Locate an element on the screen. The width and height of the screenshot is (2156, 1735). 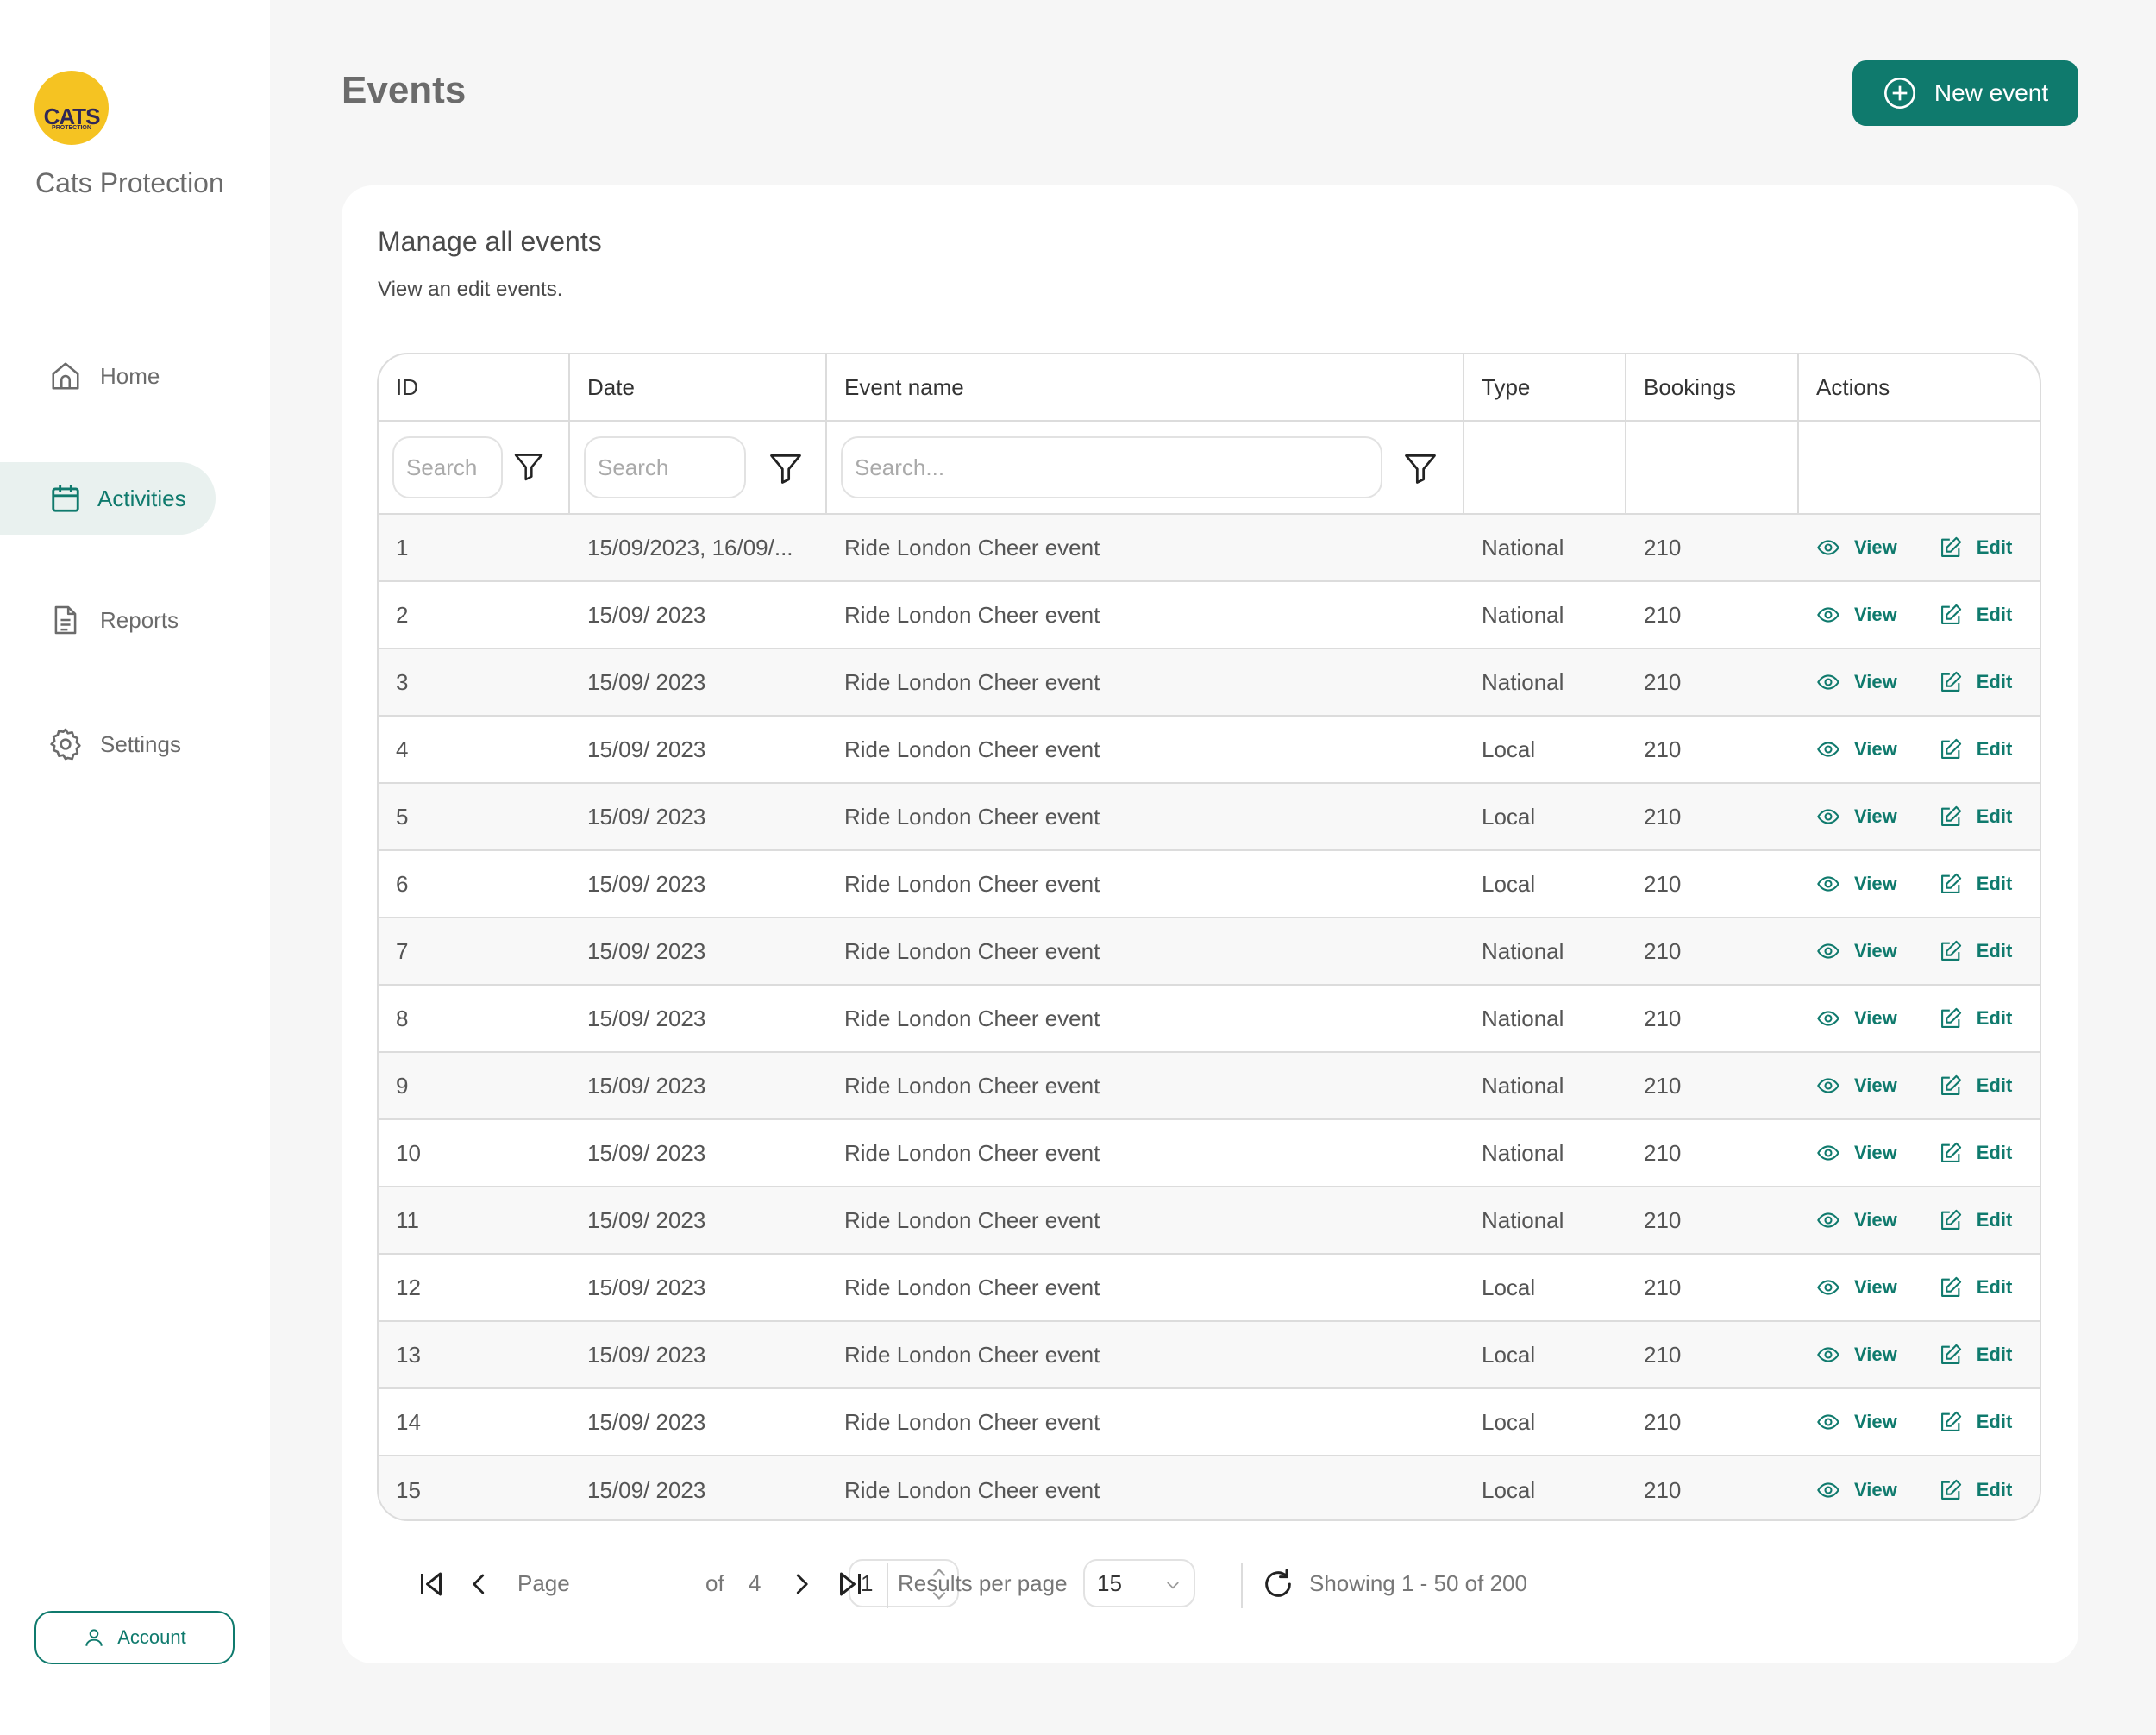
filter-cell-actions is located at coordinates (1919, 467).